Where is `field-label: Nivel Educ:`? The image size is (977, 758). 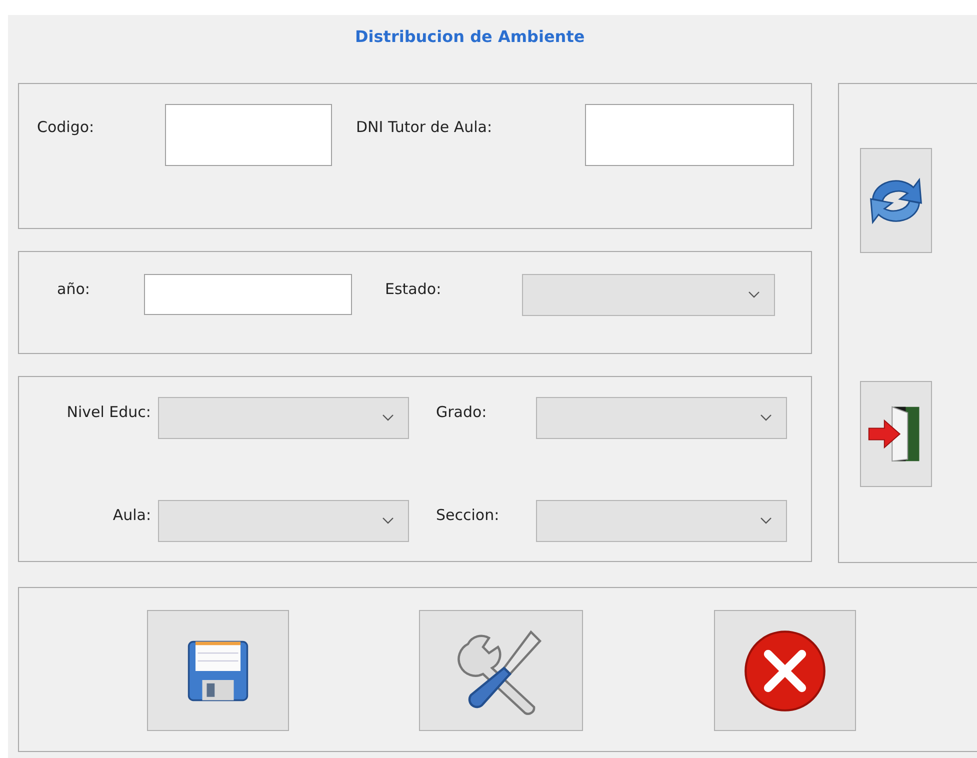
field-label: Nivel Educ: is located at coordinates (109, 412).